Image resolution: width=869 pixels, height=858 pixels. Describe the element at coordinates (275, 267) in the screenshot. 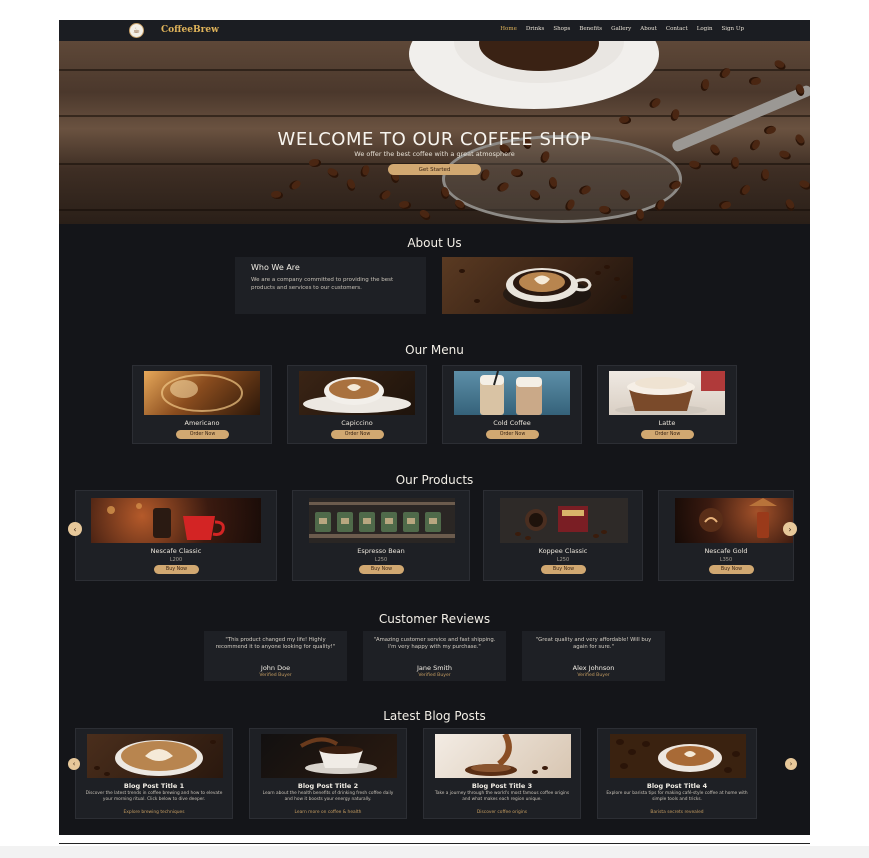

I see `about-heading: Who We Are` at that location.